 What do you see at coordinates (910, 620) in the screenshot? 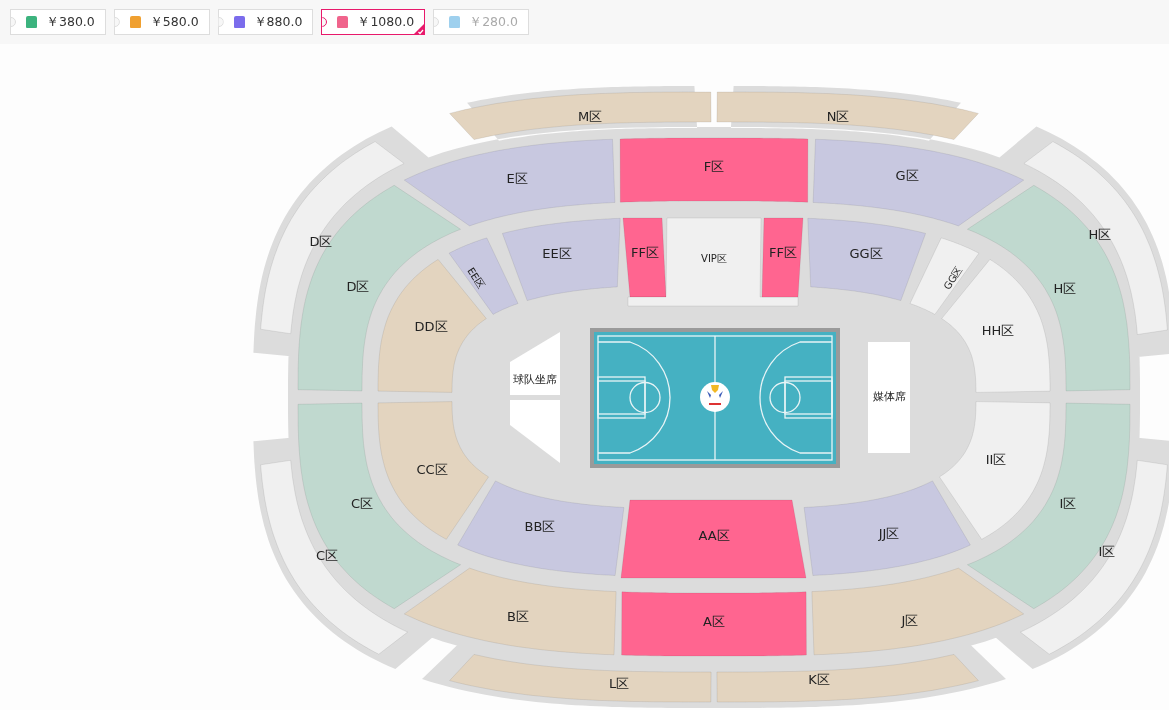
I see `section-label: J区` at bounding box center [910, 620].